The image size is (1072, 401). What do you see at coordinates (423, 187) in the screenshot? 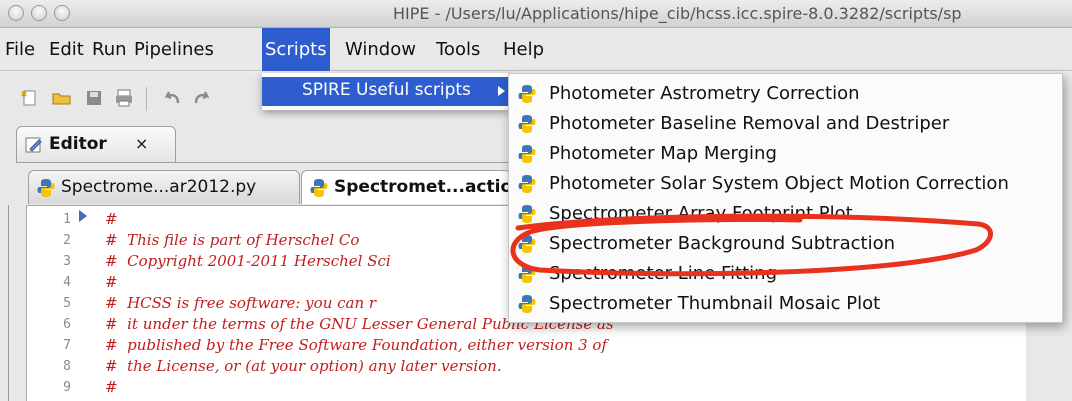
I see `file-tab-label: Spectromet...actio` at bounding box center [423, 187].